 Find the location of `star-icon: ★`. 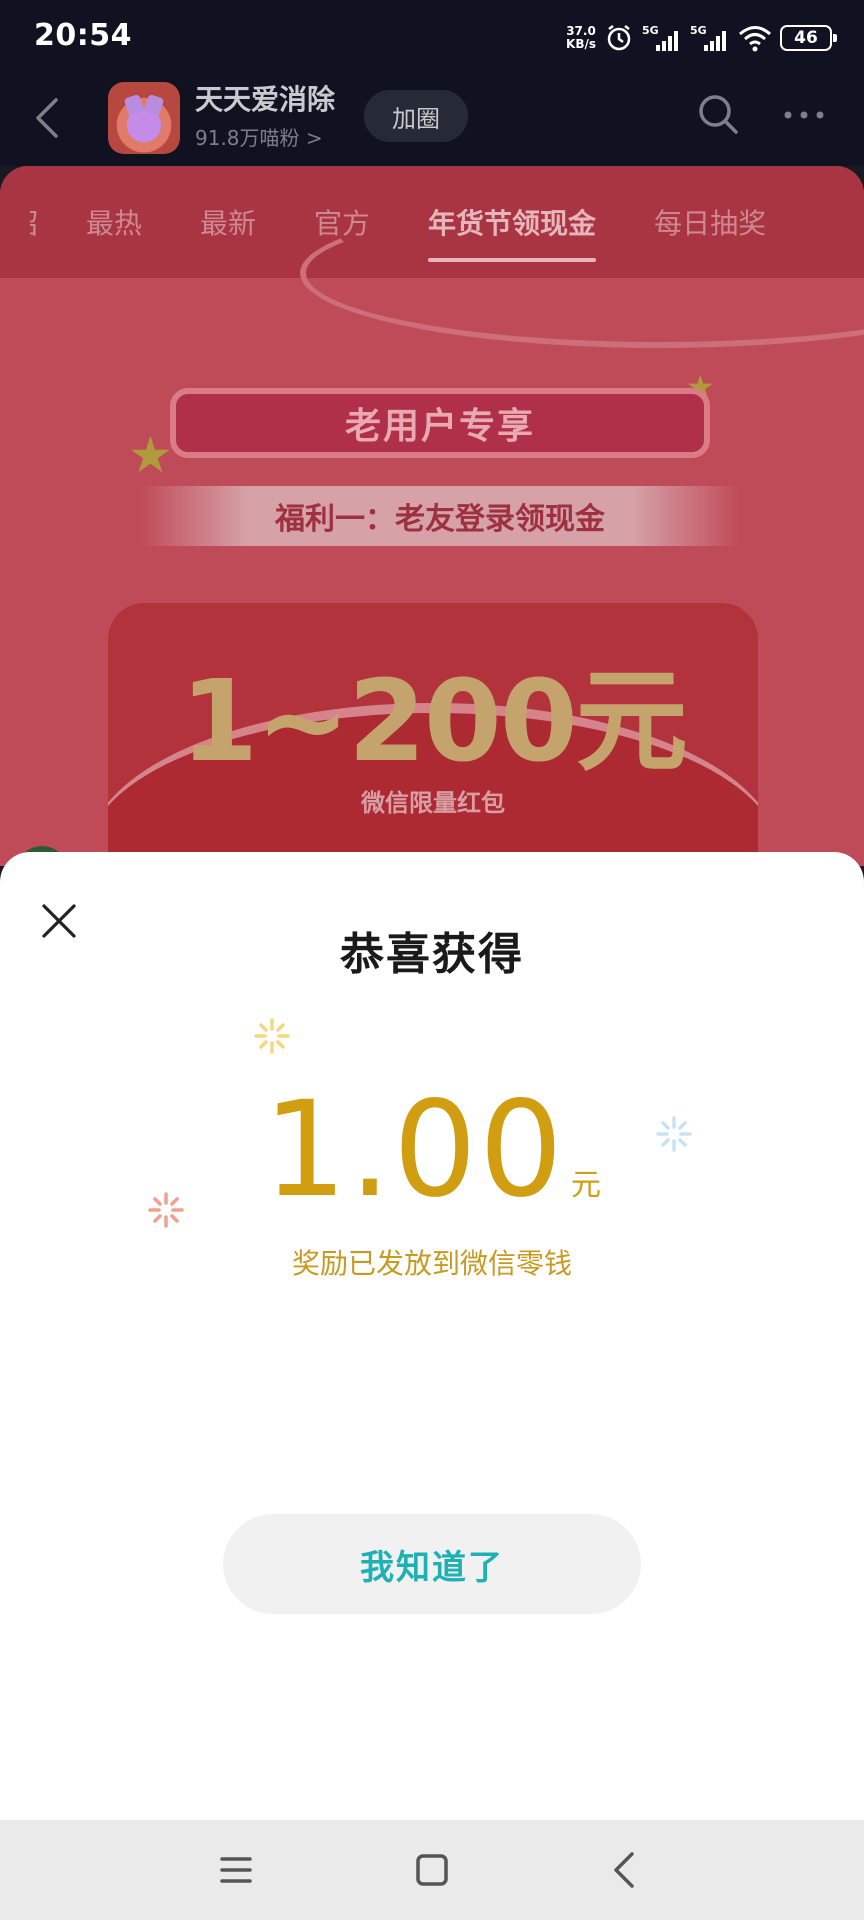

star-icon: ★ is located at coordinates (150, 455).